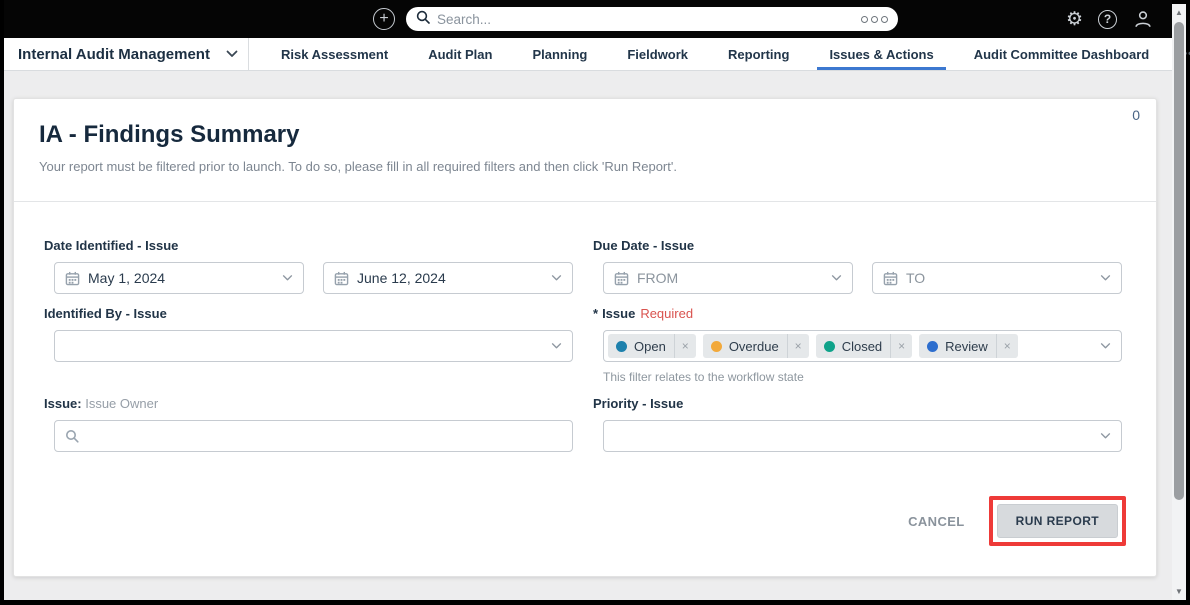 Image resolution: width=1190 pixels, height=605 pixels. What do you see at coordinates (758, 54) in the screenshot?
I see `tab-reporting: Reporting` at bounding box center [758, 54].